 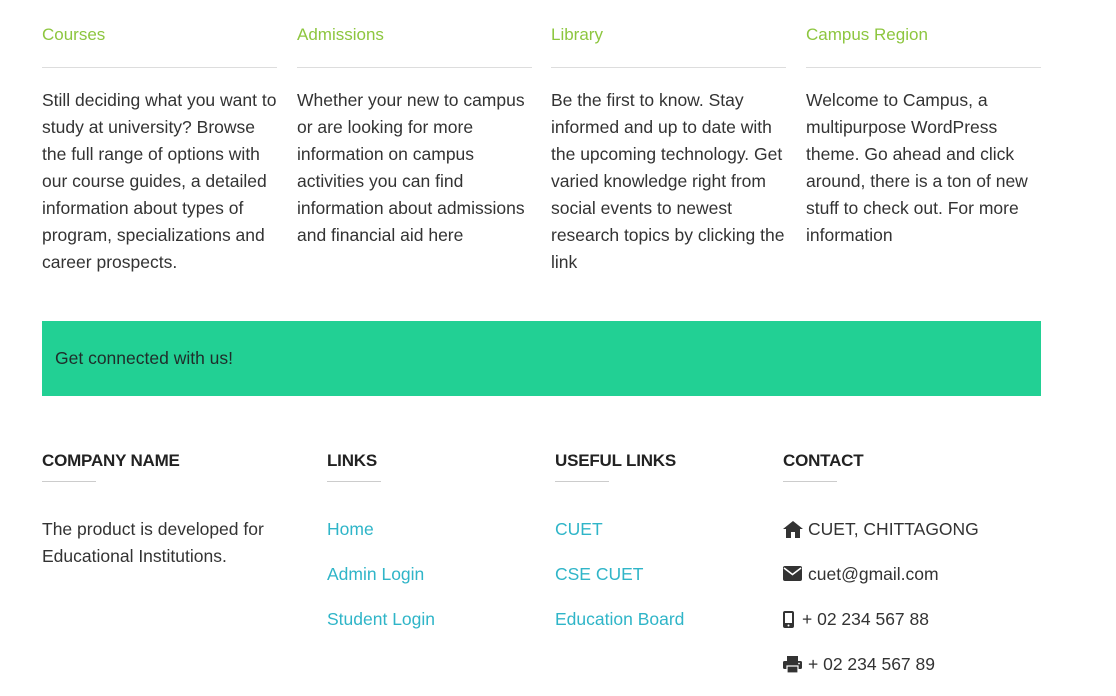 I want to click on contact-address: CUET, CHITTAGONG, so click(x=881, y=538).